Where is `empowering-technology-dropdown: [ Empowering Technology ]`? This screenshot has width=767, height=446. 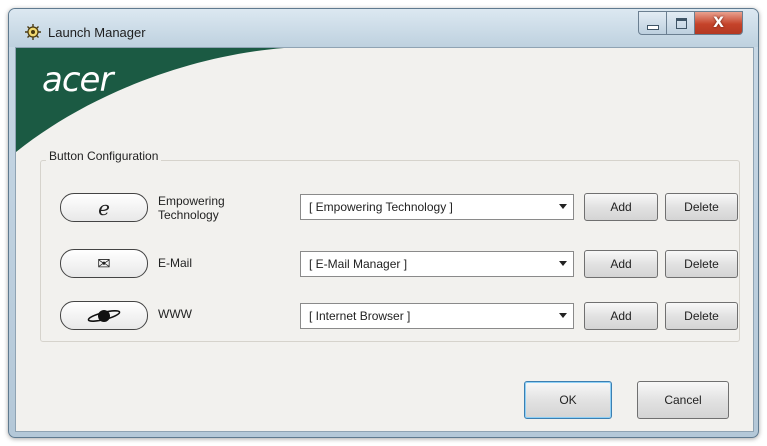
empowering-technology-dropdown: [ Empowering Technology ] is located at coordinates (437, 207).